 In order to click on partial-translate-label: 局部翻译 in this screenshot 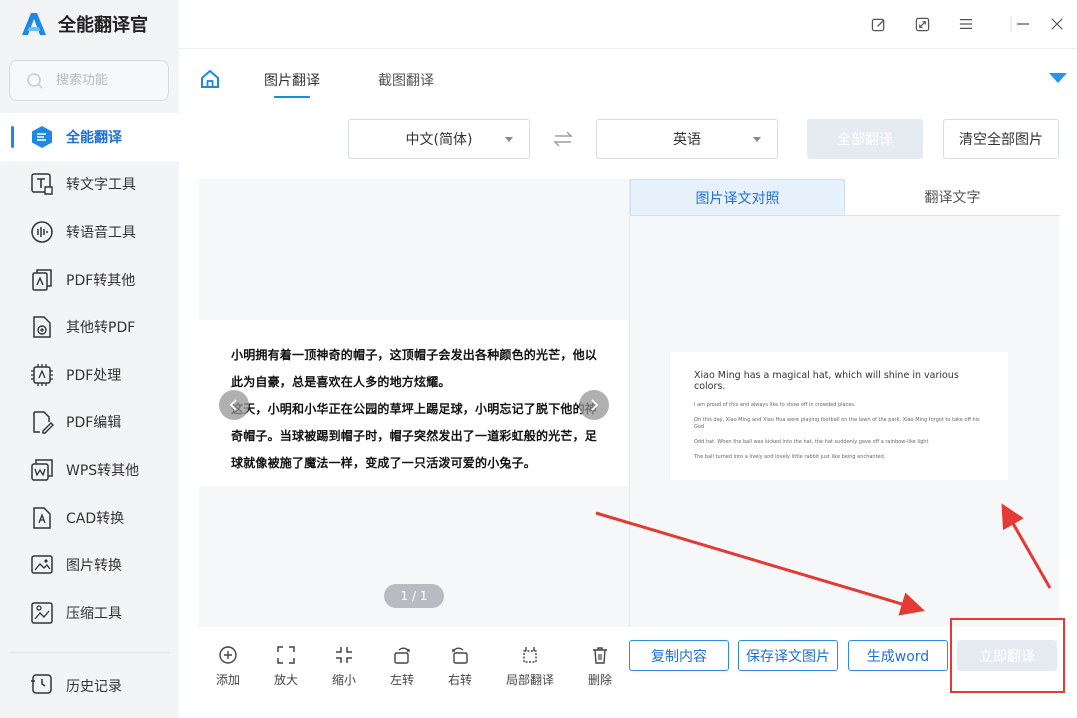, I will do `click(530, 680)`.